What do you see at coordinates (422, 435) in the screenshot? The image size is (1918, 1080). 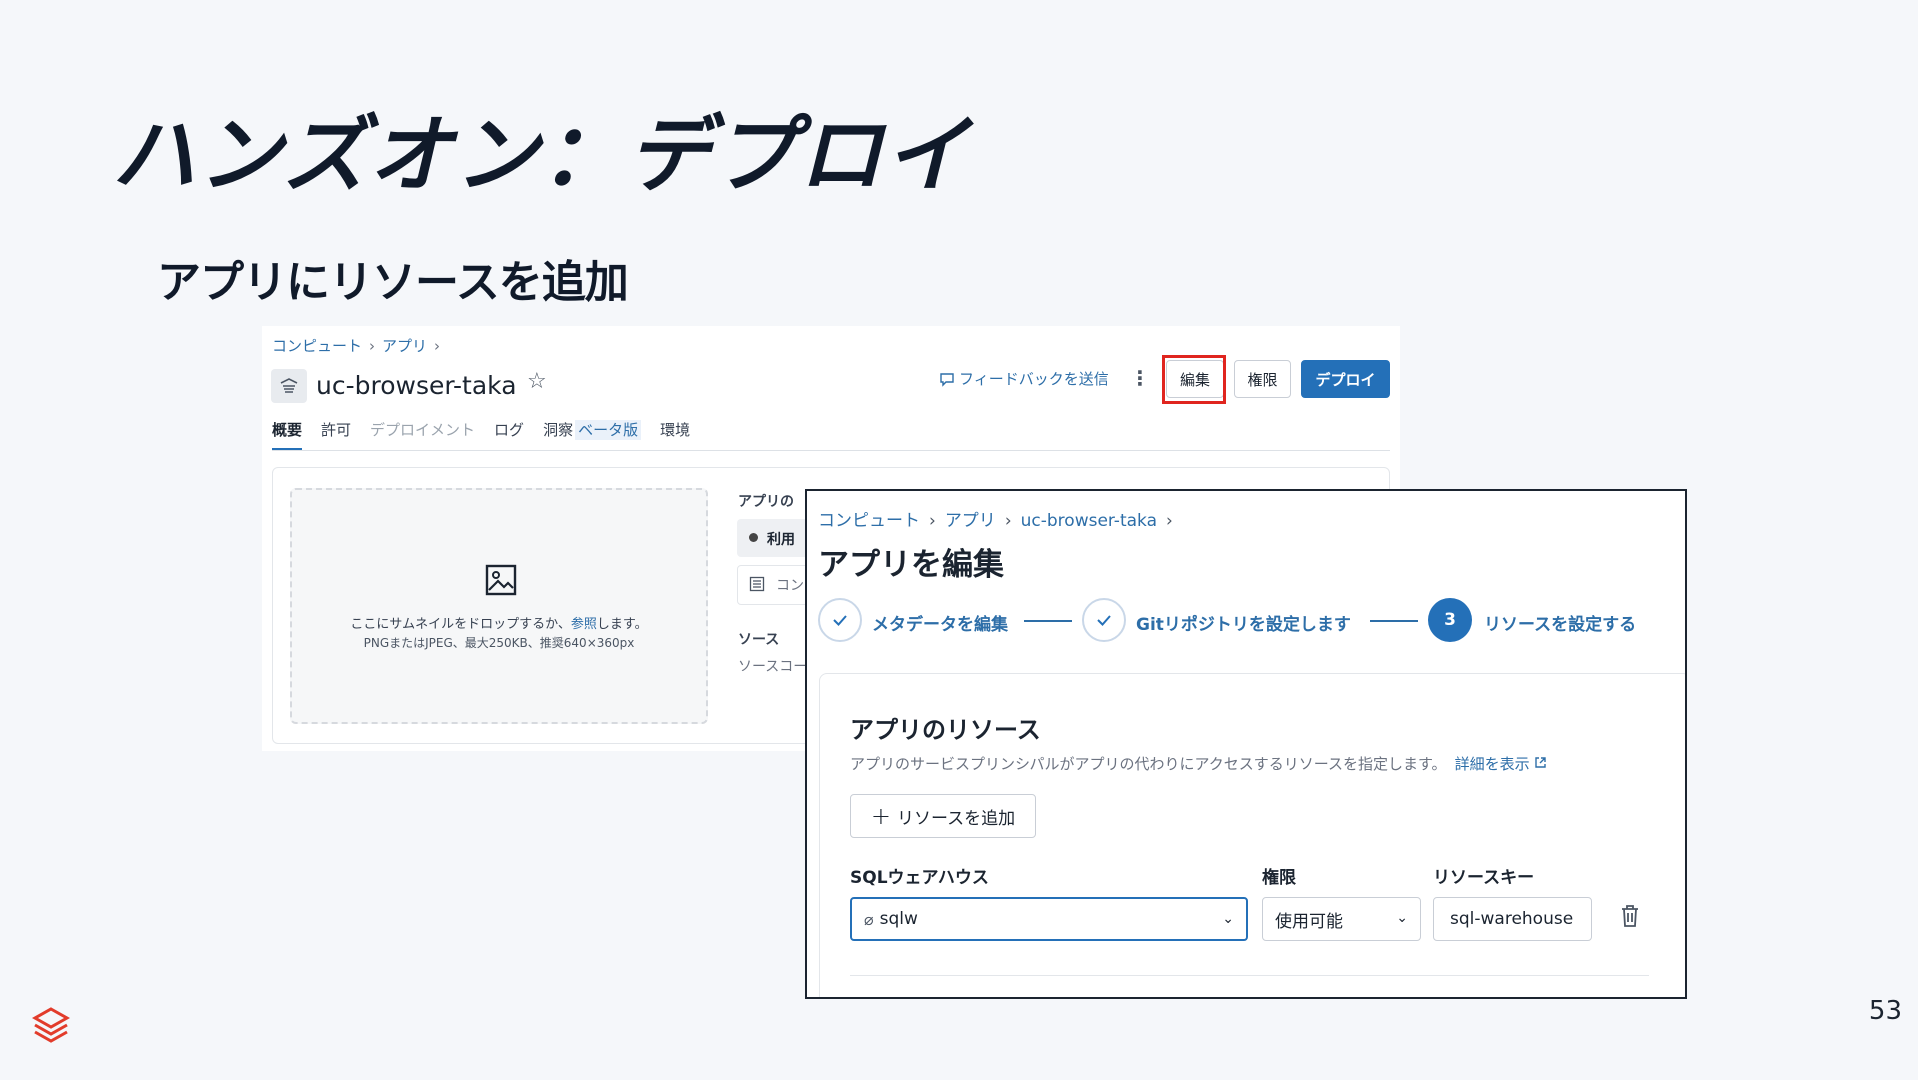 I see `tab-deployments: デプロイメント` at bounding box center [422, 435].